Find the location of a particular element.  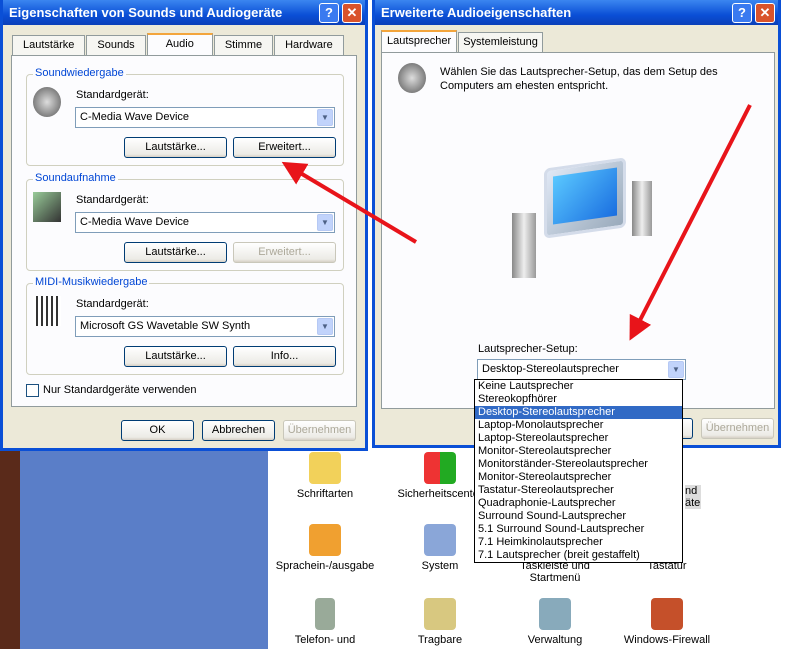

recording-device-select: C-Media Wave Device ▼ is located at coordinates (205, 222).